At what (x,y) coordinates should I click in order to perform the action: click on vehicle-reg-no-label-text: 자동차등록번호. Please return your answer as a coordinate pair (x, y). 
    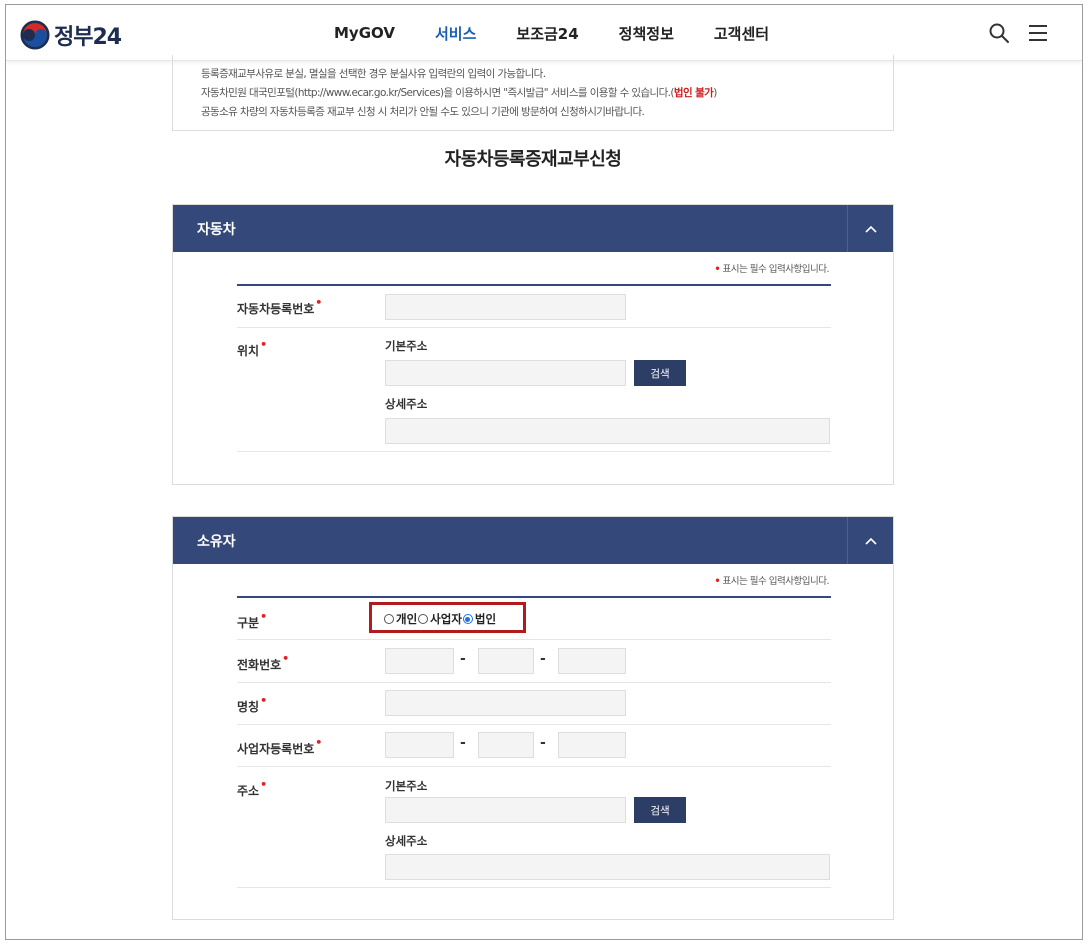
    Looking at the image, I should click on (276, 309).